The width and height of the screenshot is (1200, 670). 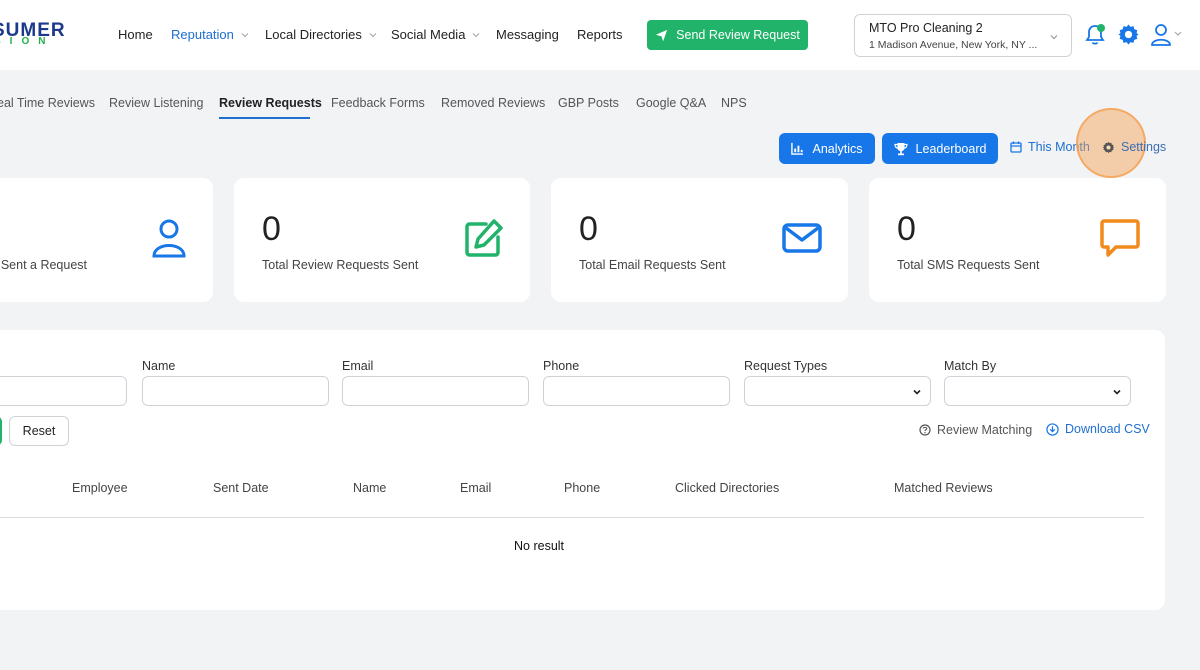 I want to click on stat-label: Total SMS Requests Sent, so click(x=968, y=265).